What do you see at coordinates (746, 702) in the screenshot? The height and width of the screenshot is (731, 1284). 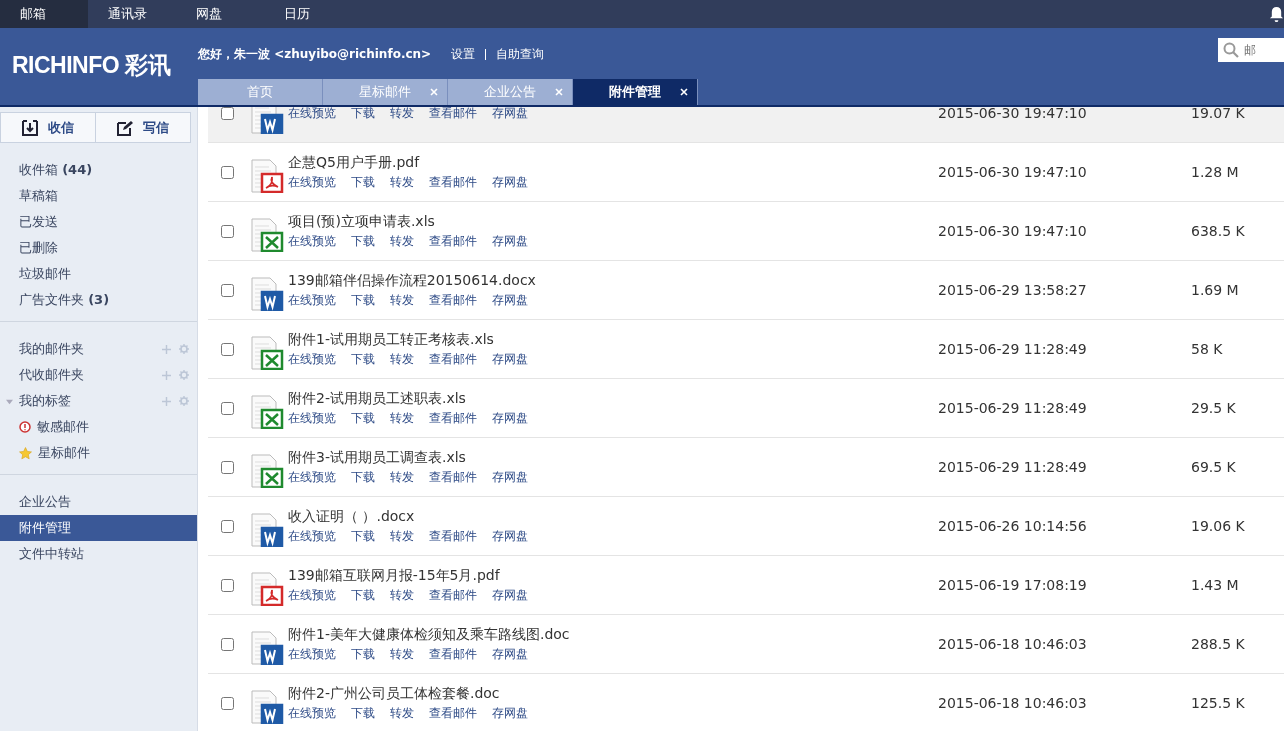 I see `file-row: 附件2-广州公司员工体检套餐.doc 在线预览 下载 转发 查看邮件 存网盘 2015-06-18 10:46:03 125.5 K` at bounding box center [746, 702].